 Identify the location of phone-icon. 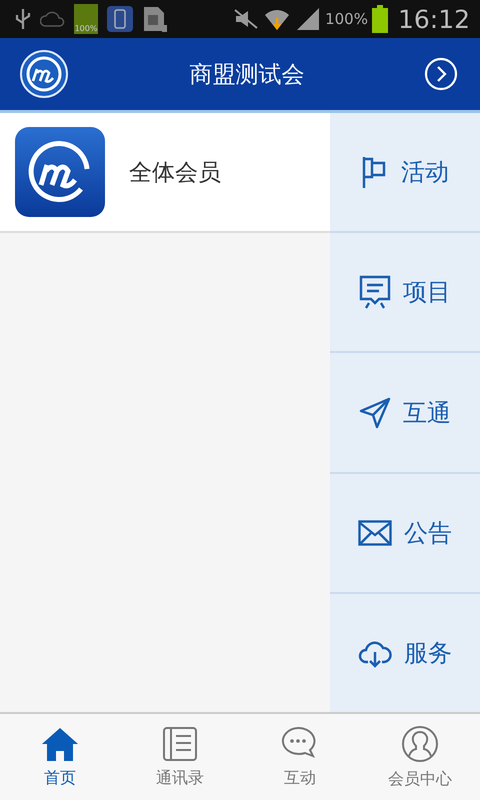
(120, 19).